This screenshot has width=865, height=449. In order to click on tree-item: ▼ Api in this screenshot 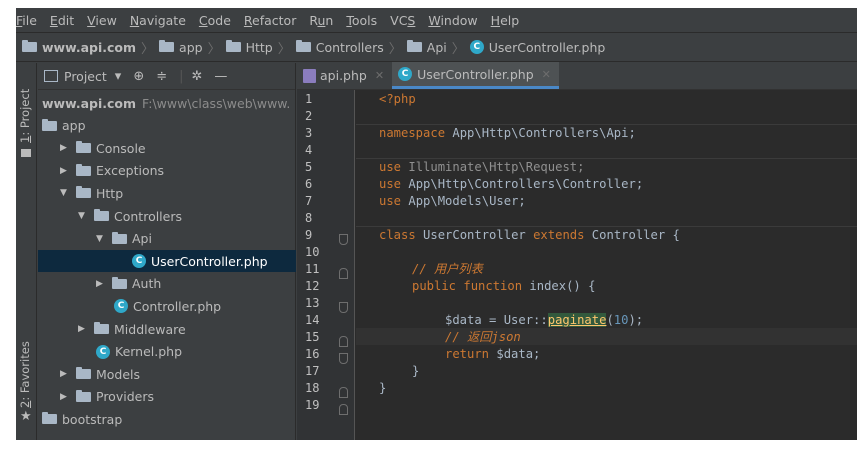, I will do `click(167, 239)`.